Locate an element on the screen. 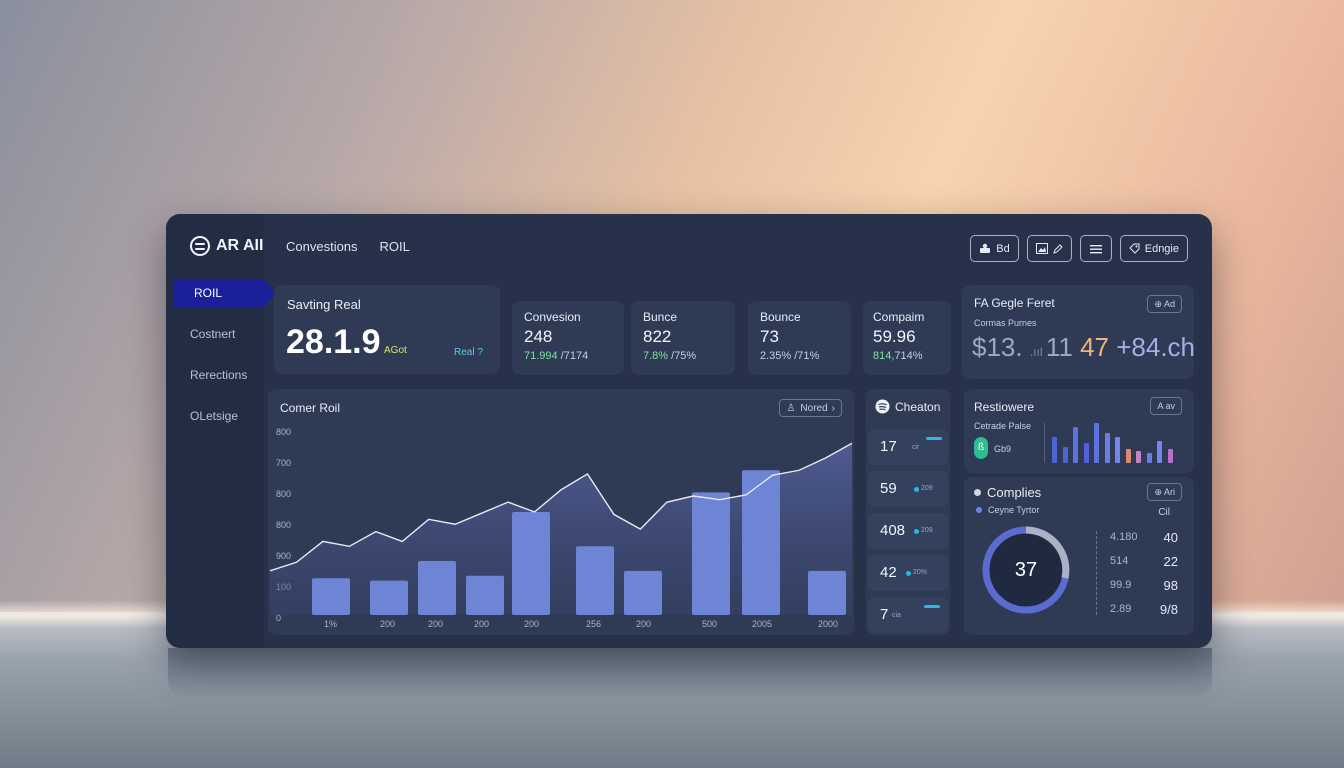 This screenshot has height=768, width=1344. savings-card-title: Savting Real is located at coordinates (324, 304).